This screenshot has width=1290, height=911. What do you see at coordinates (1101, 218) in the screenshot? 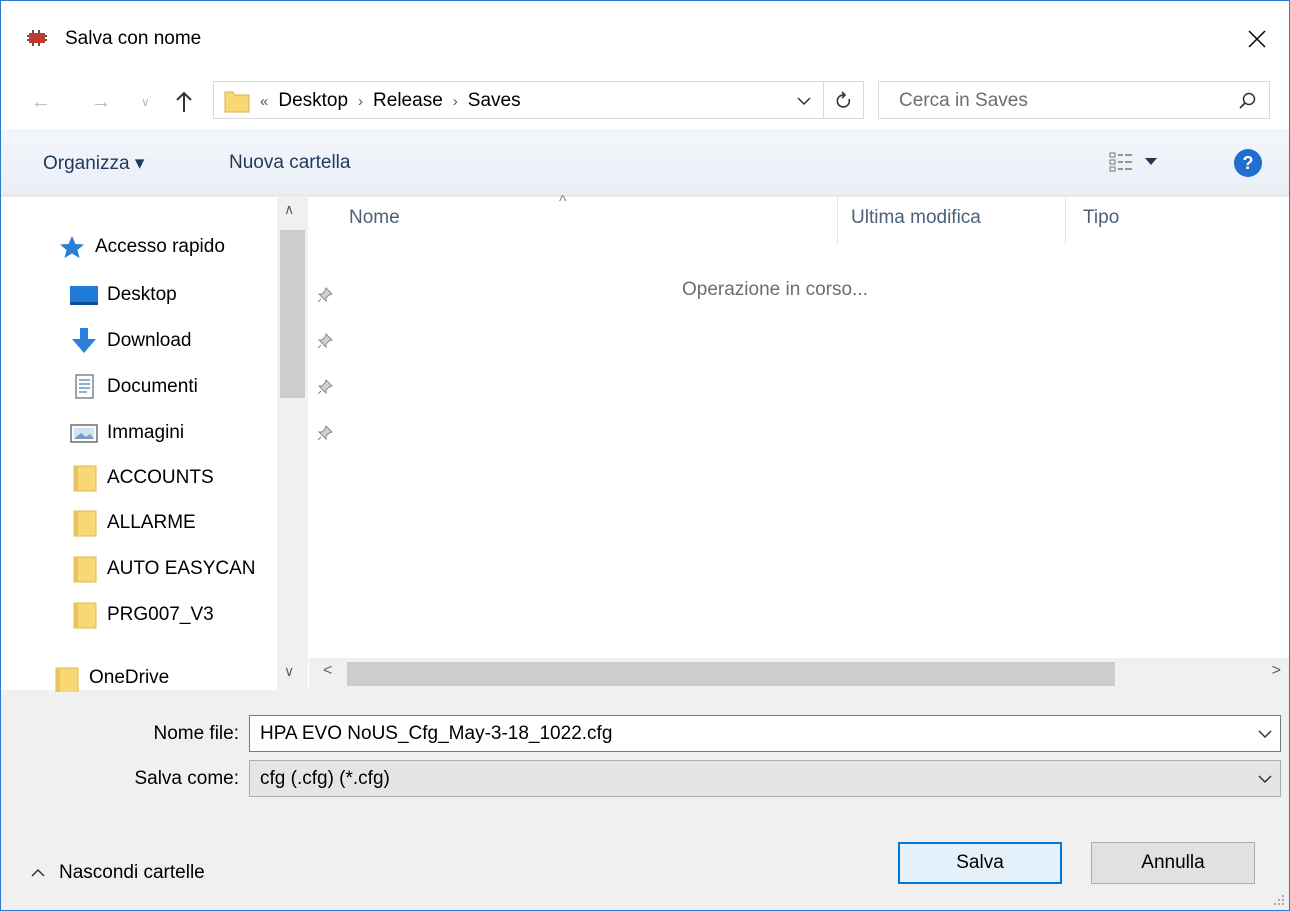
I see `column-header-type: Tipo` at bounding box center [1101, 218].